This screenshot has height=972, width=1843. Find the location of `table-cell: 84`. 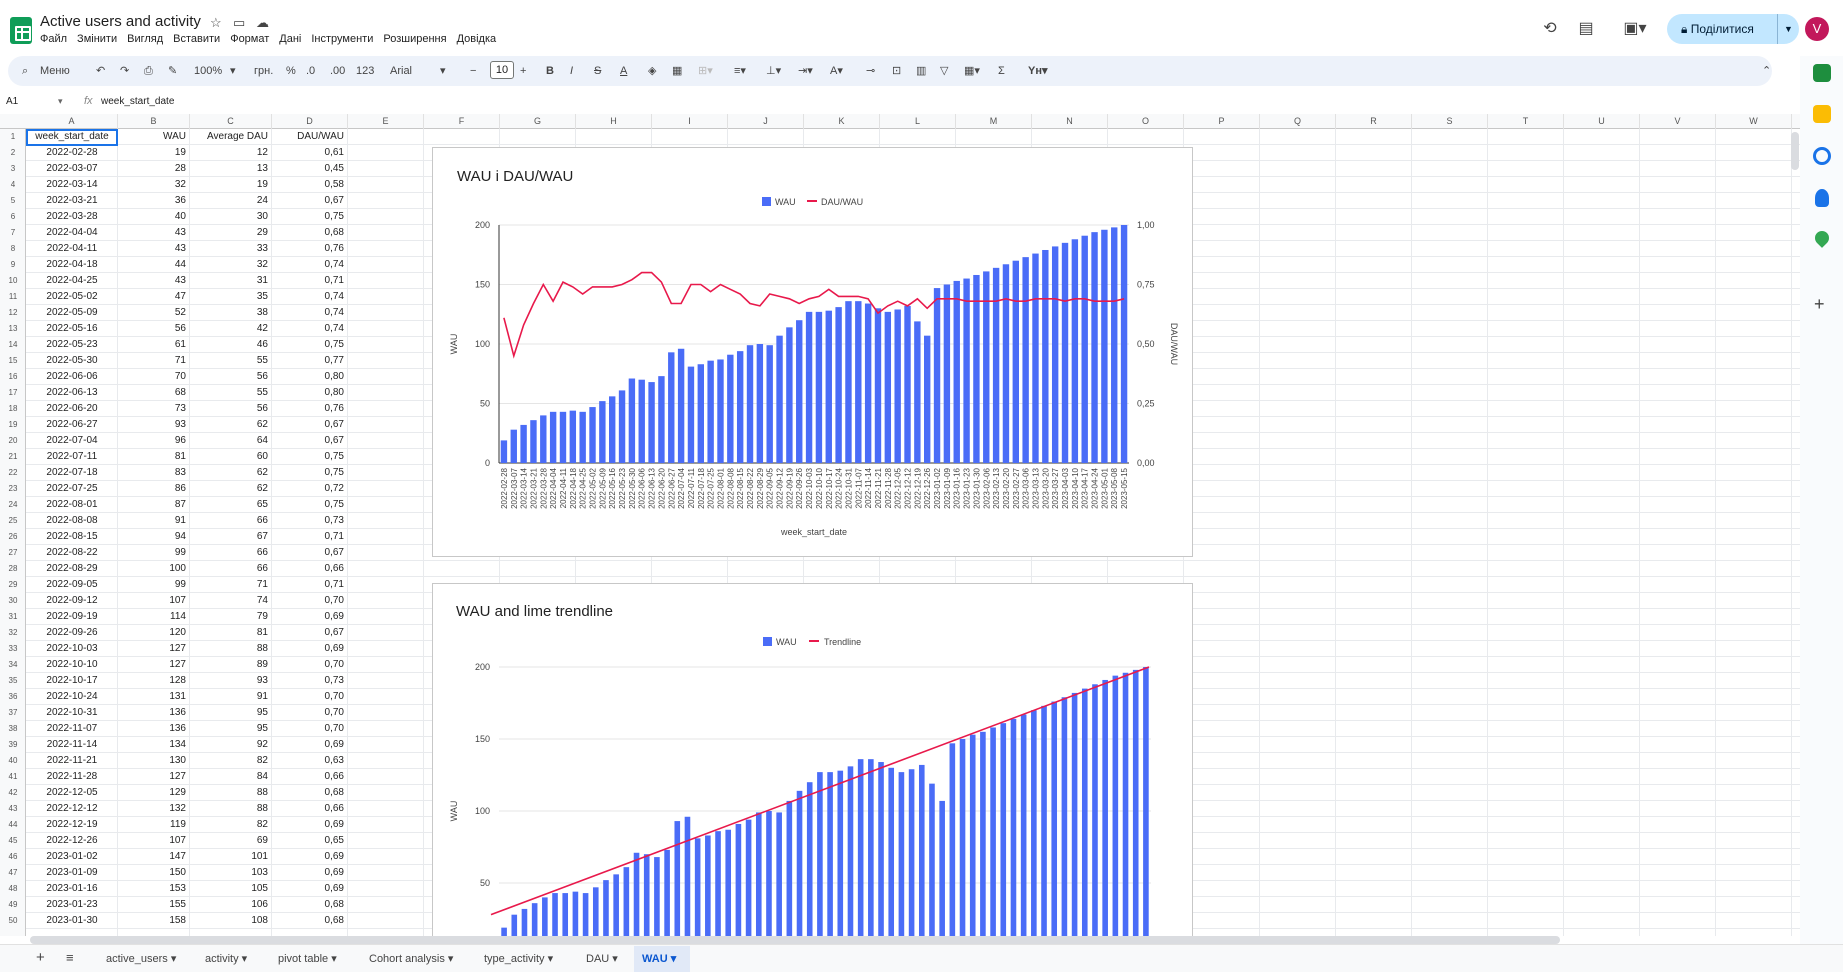

table-cell: 84 is located at coordinates (231, 777).